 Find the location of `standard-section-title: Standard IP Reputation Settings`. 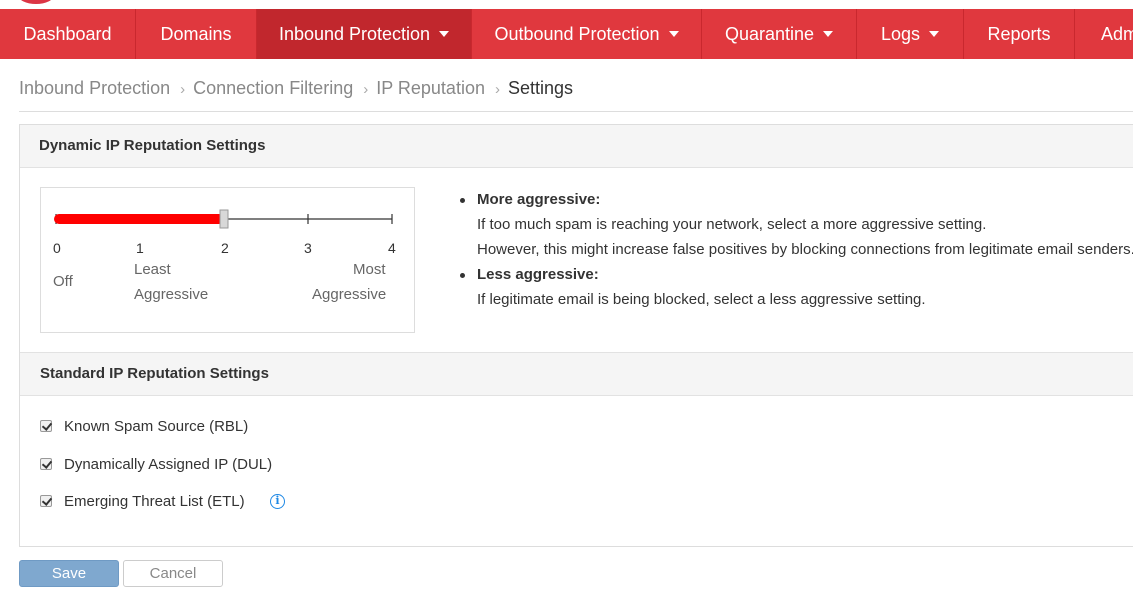

standard-section-title: Standard IP Reputation Settings is located at coordinates (576, 374).